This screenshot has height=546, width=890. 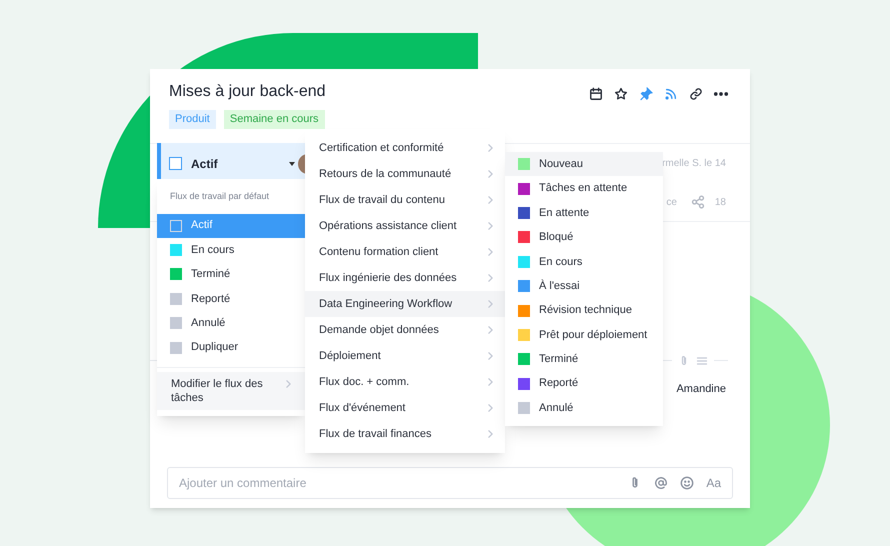 What do you see at coordinates (696, 94) in the screenshot?
I see `link-icon` at bounding box center [696, 94].